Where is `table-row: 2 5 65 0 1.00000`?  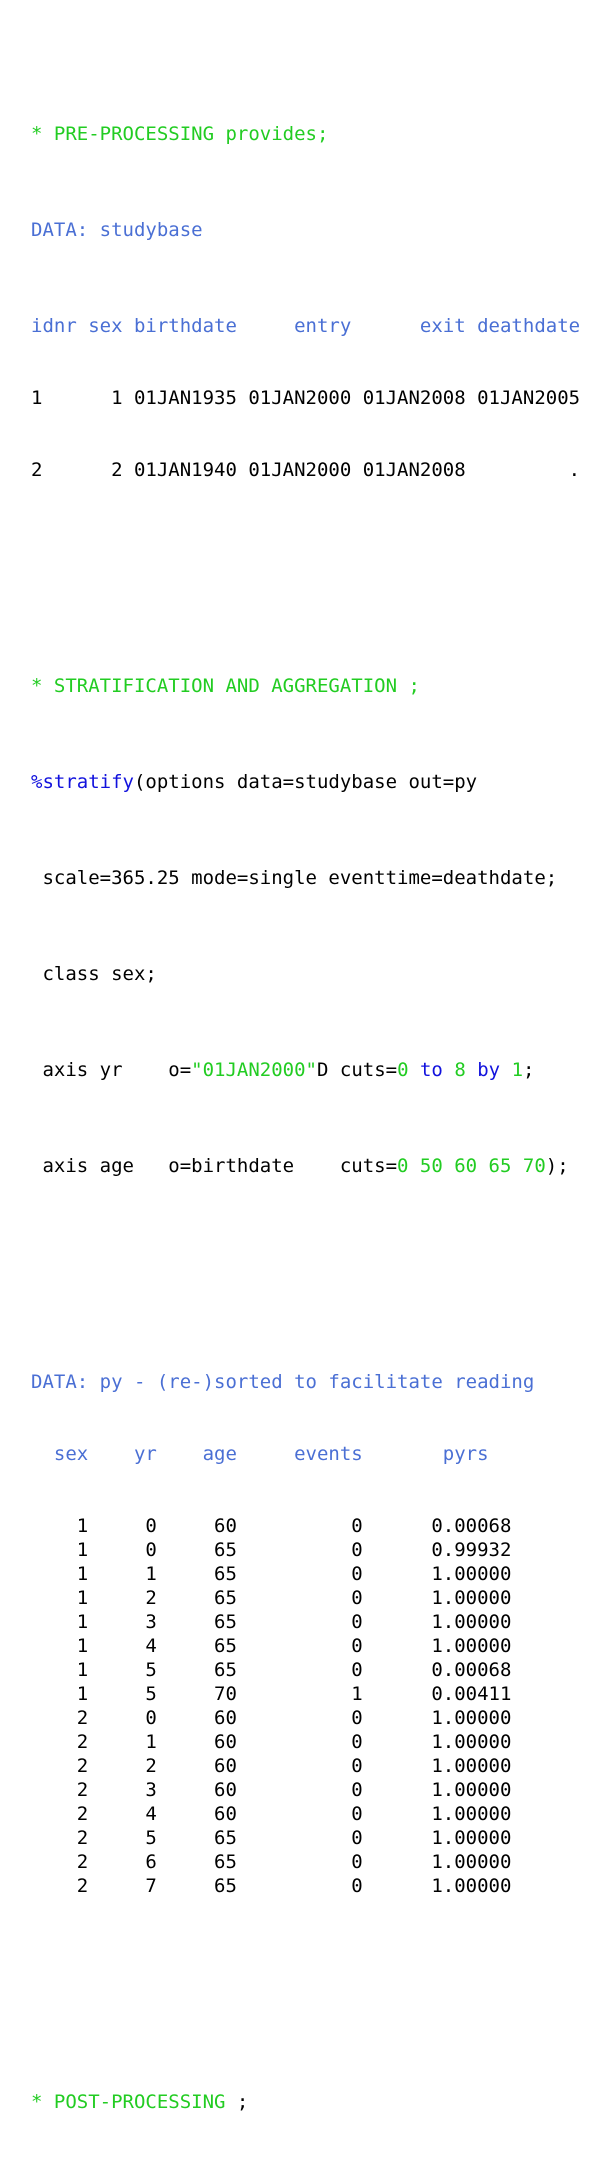 table-row: 2 5 65 0 1.00000 is located at coordinates (315, 1838).